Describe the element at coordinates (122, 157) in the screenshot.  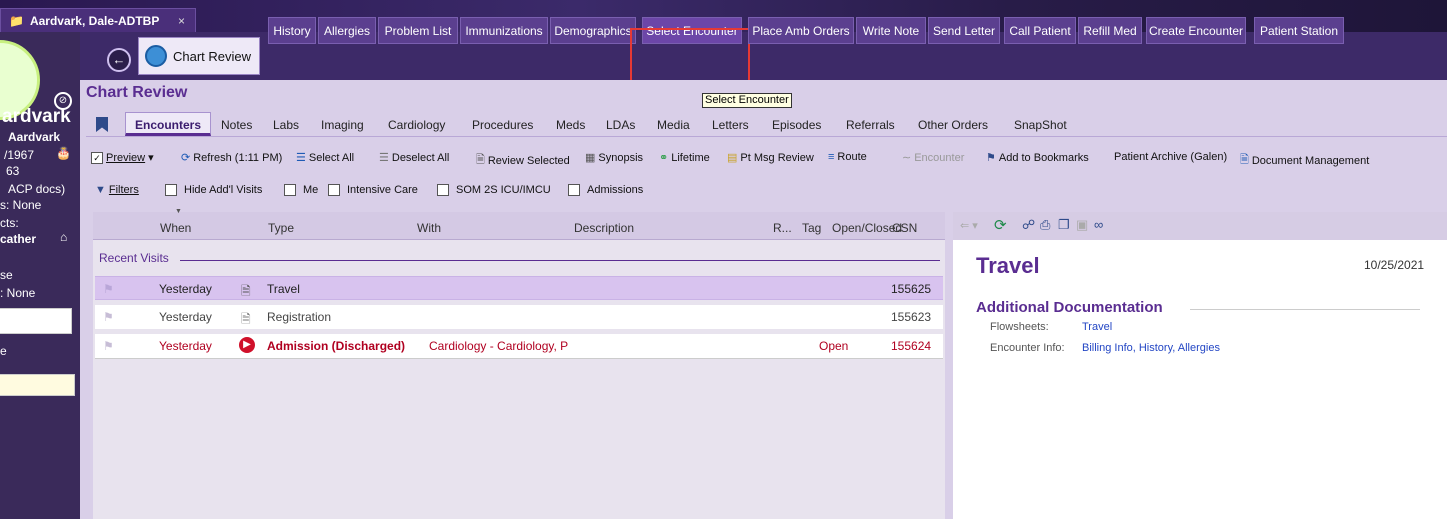
I see `preview-button: ✓ Preview ▾` at that location.